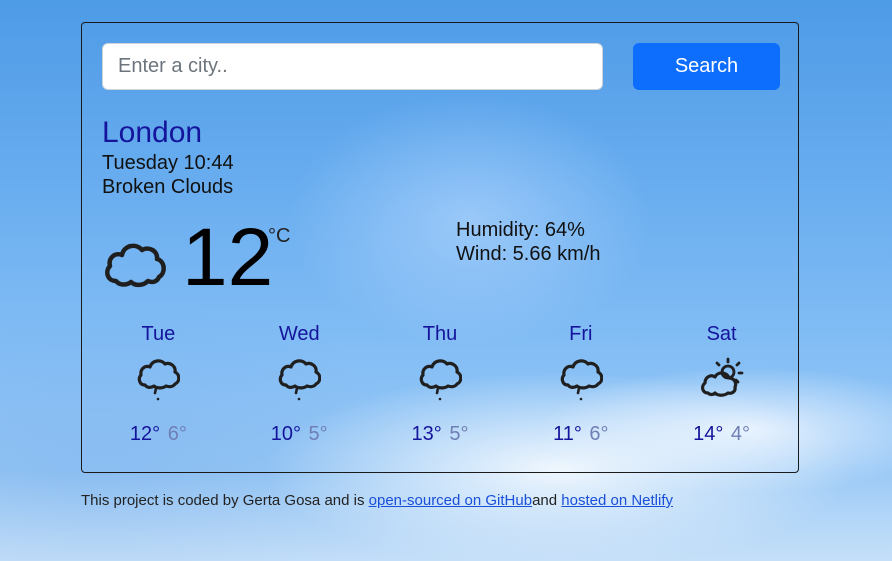 The height and width of the screenshot is (561, 892). What do you see at coordinates (352, 66) in the screenshot?
I see `city-search-input` at bounding box center [352, 66].